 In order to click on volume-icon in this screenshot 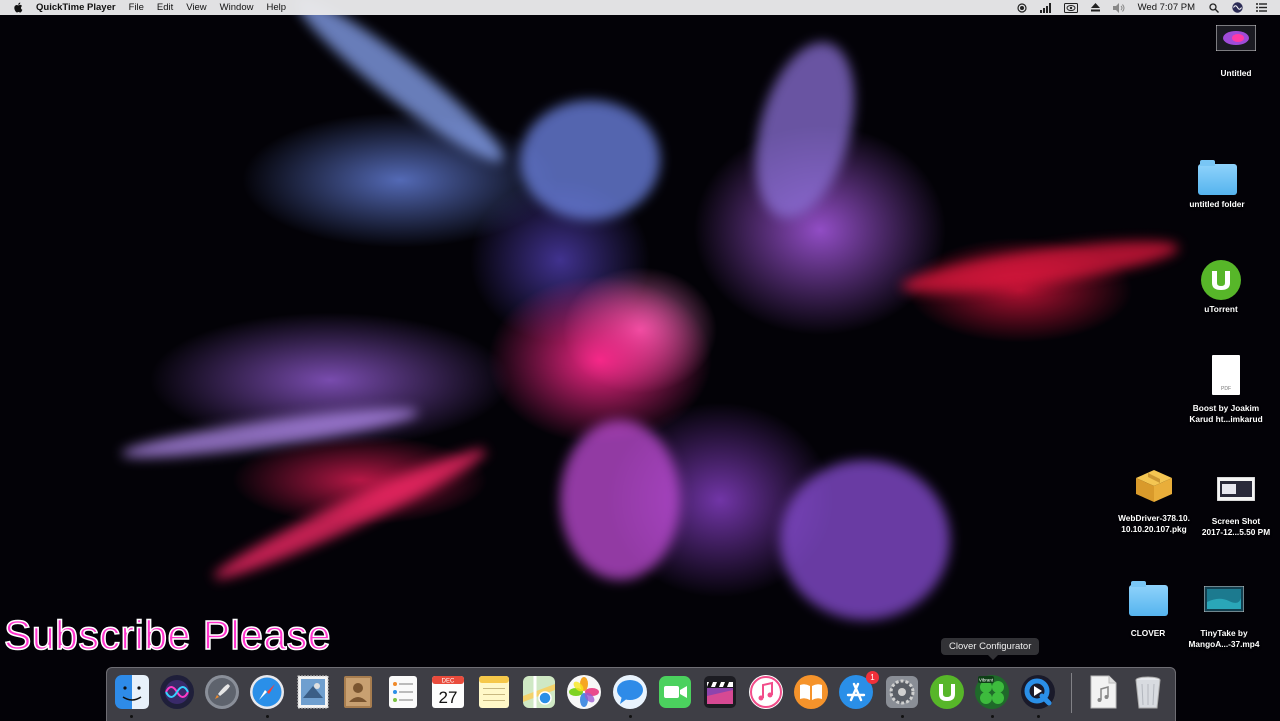, I will do `click(1118, 7)`.